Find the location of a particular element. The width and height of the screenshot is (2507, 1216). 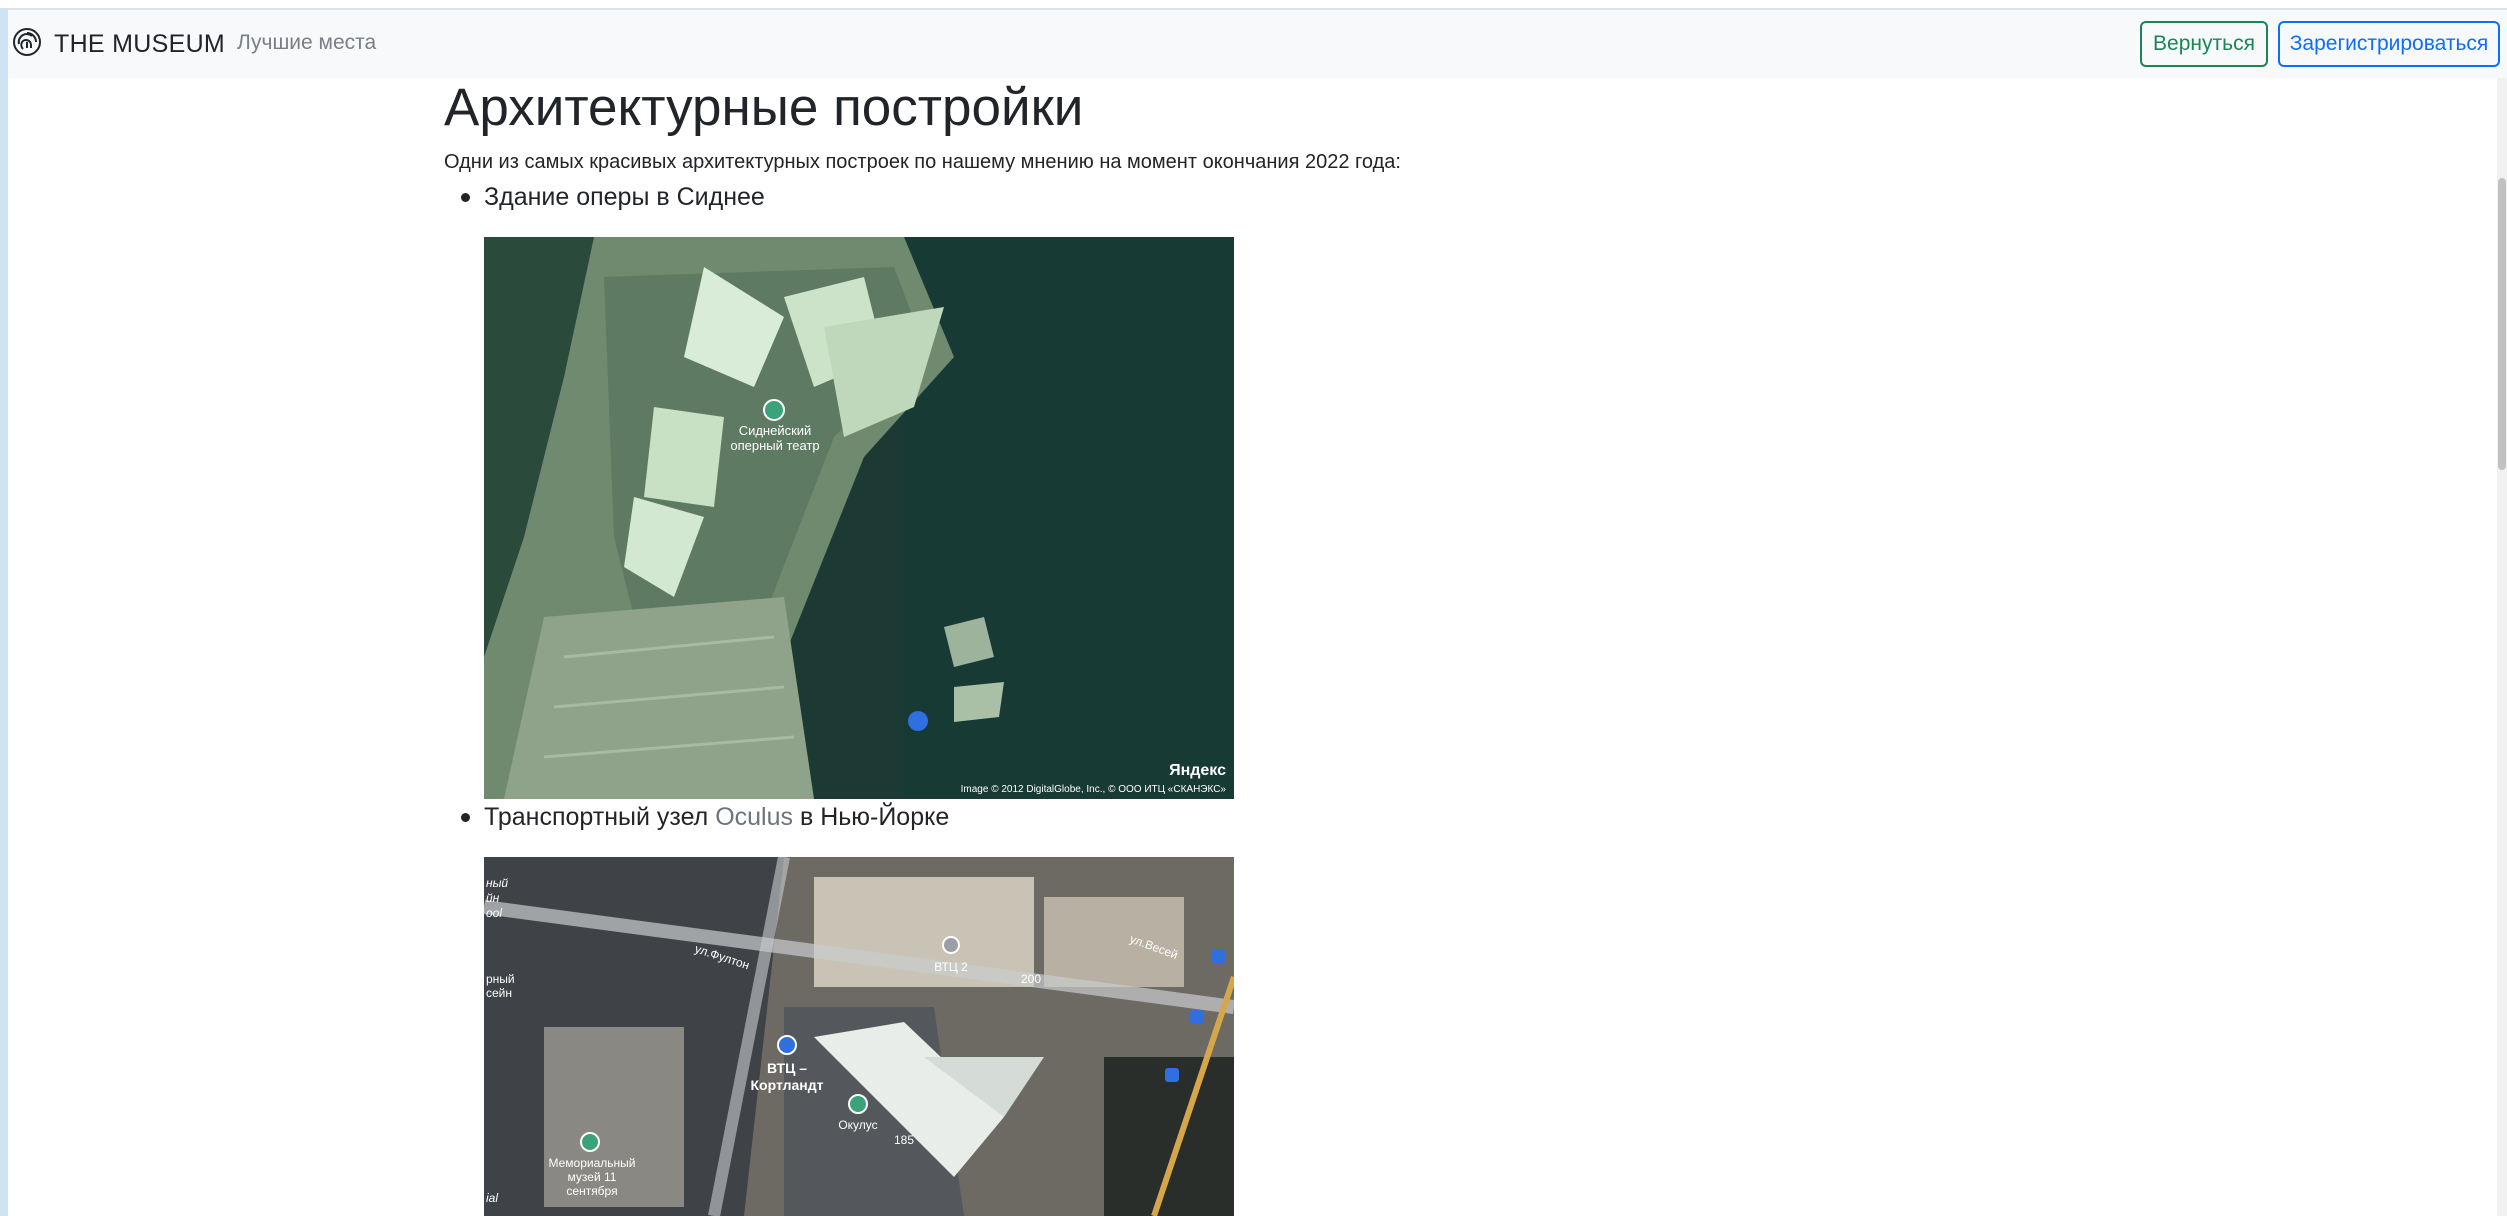

svg-text: сейн is located at coordinates (499, 993).